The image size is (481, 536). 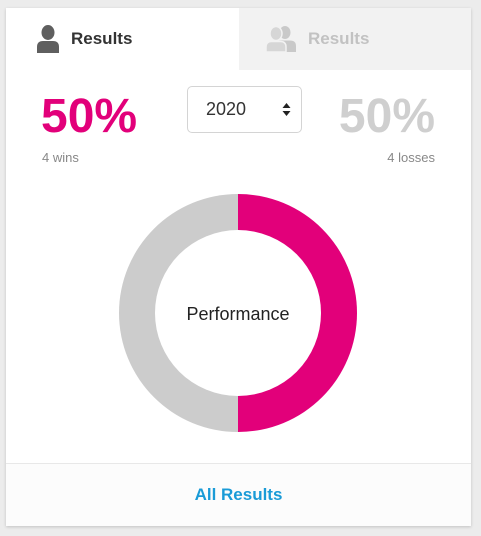 I want to click on year-select-value: 2020, so click(x=226, y=109).